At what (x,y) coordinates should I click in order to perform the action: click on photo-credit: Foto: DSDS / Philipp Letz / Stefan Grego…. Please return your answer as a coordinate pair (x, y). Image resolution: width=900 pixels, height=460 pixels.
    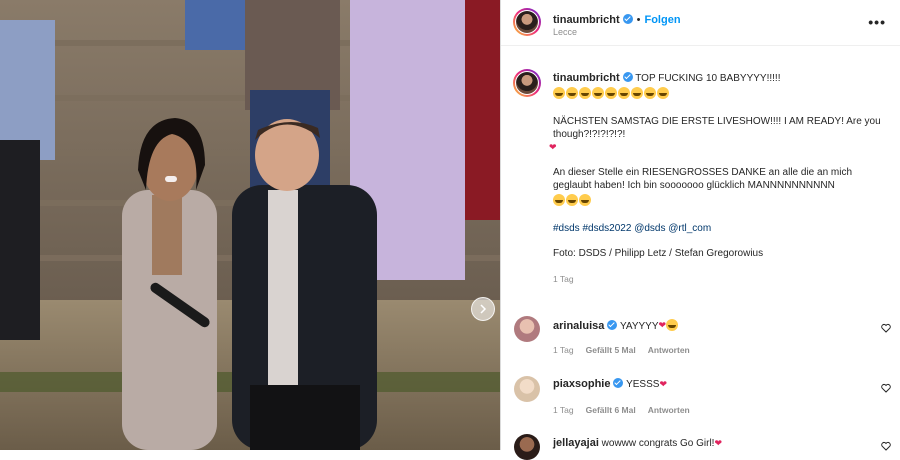
    Looking at the image, I should click on (658, 253).